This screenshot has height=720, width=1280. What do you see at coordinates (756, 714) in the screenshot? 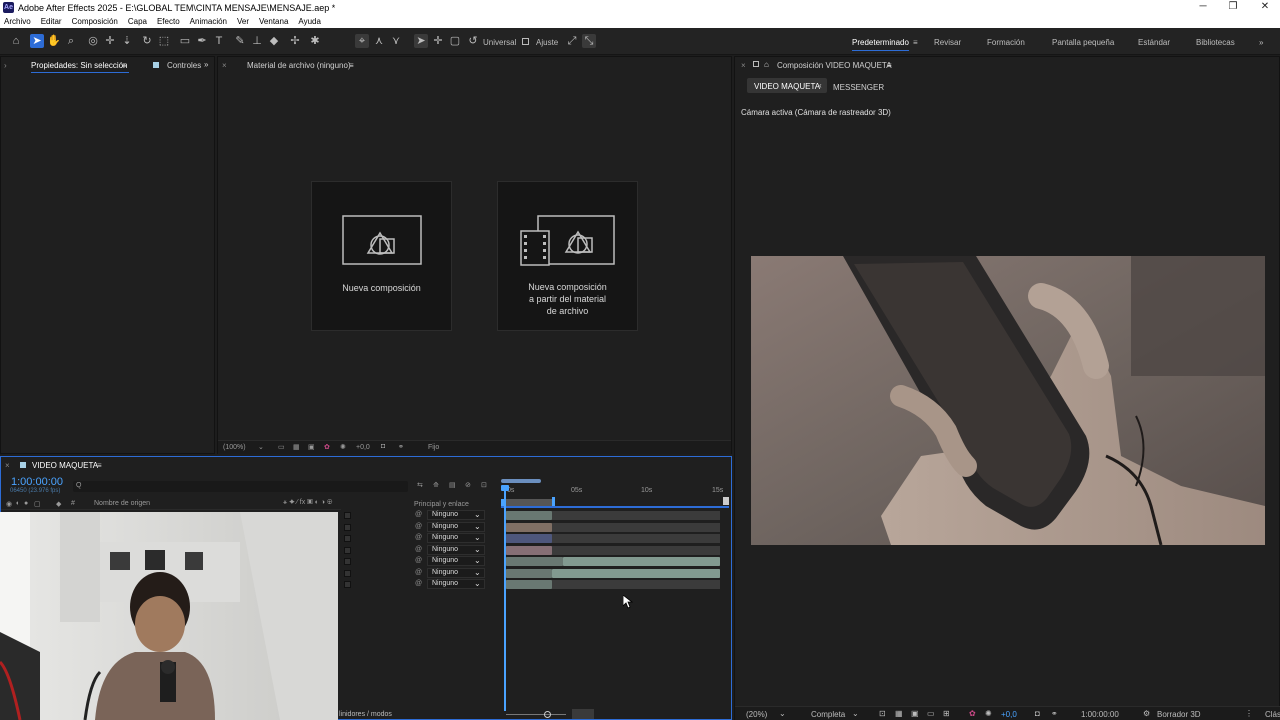
I see `comp-zoom-dropdown: (20%)` at bounding box center [756, 714].